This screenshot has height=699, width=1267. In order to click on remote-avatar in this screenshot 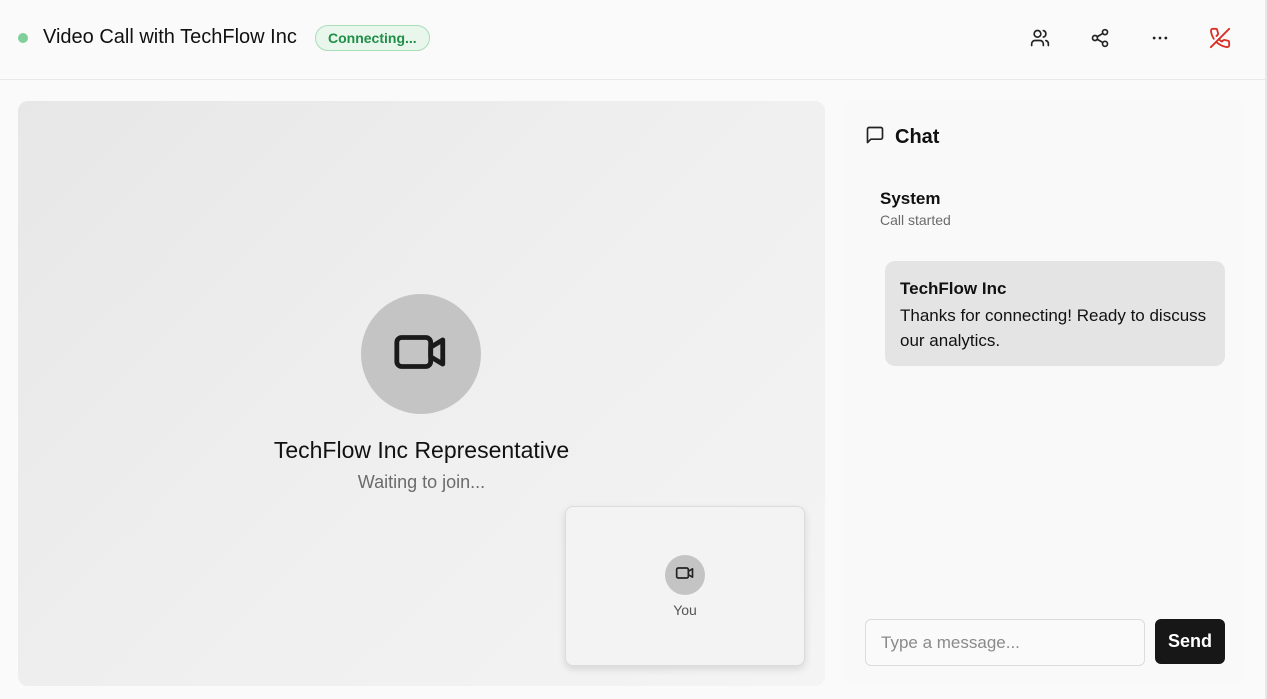, I will do `click(421, 354)`.